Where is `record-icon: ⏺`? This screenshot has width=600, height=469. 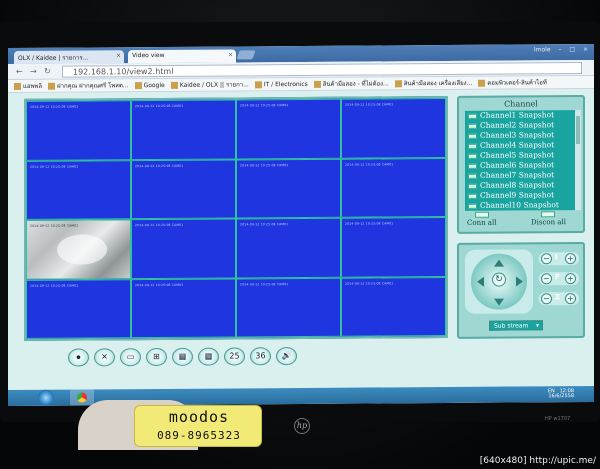
record-icon: ⏺ is located at coordinates (78, 357).